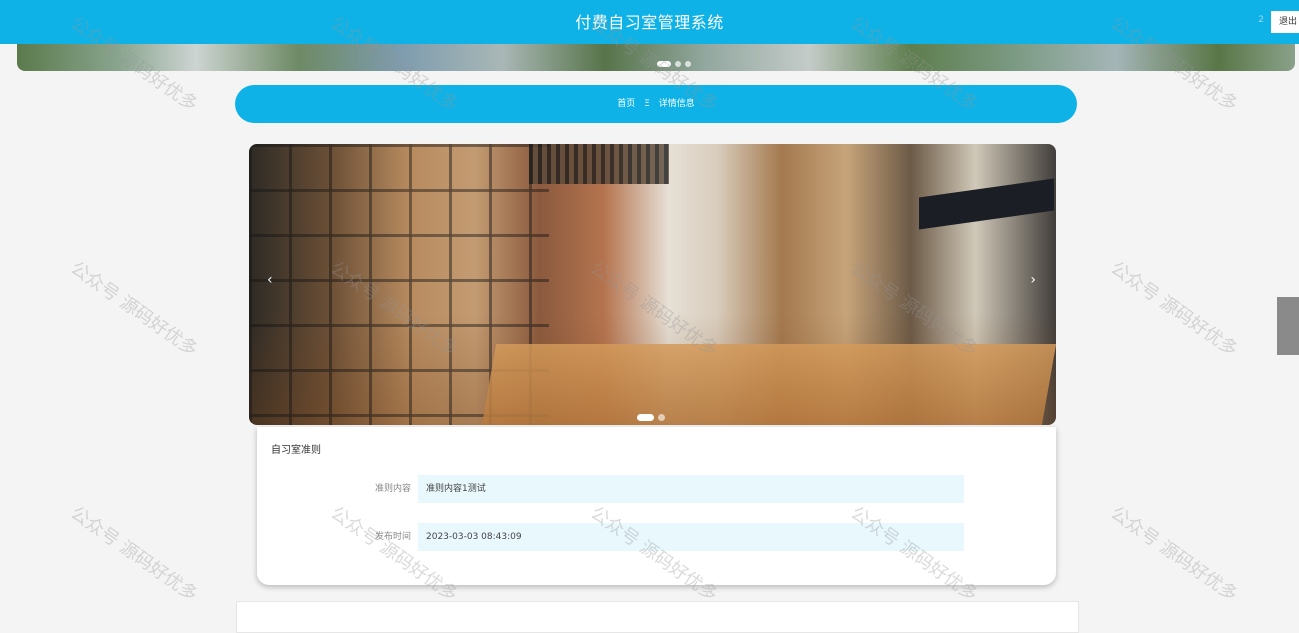  I want to click on system-title: 付费自习室管理系统, so click(649, 22).